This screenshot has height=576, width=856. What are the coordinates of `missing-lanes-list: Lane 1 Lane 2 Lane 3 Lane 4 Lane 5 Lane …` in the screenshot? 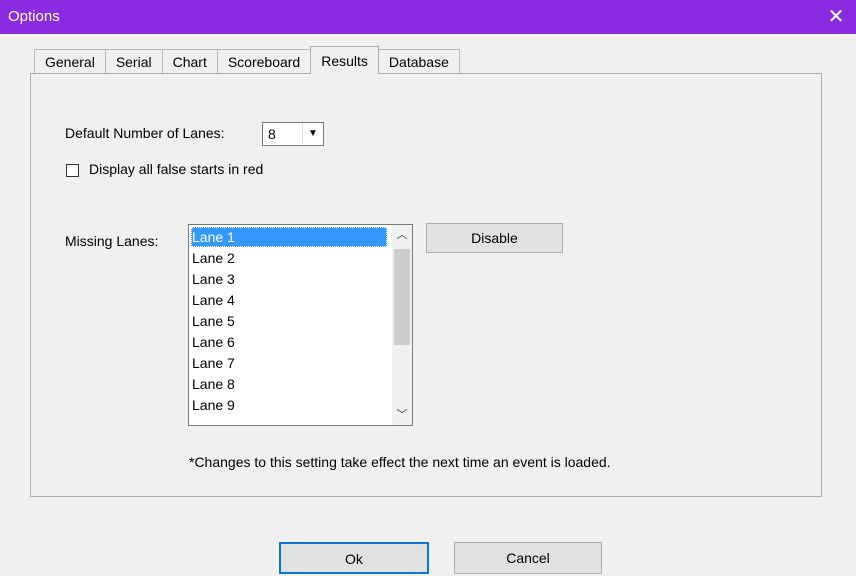 It's located at (300, 325).